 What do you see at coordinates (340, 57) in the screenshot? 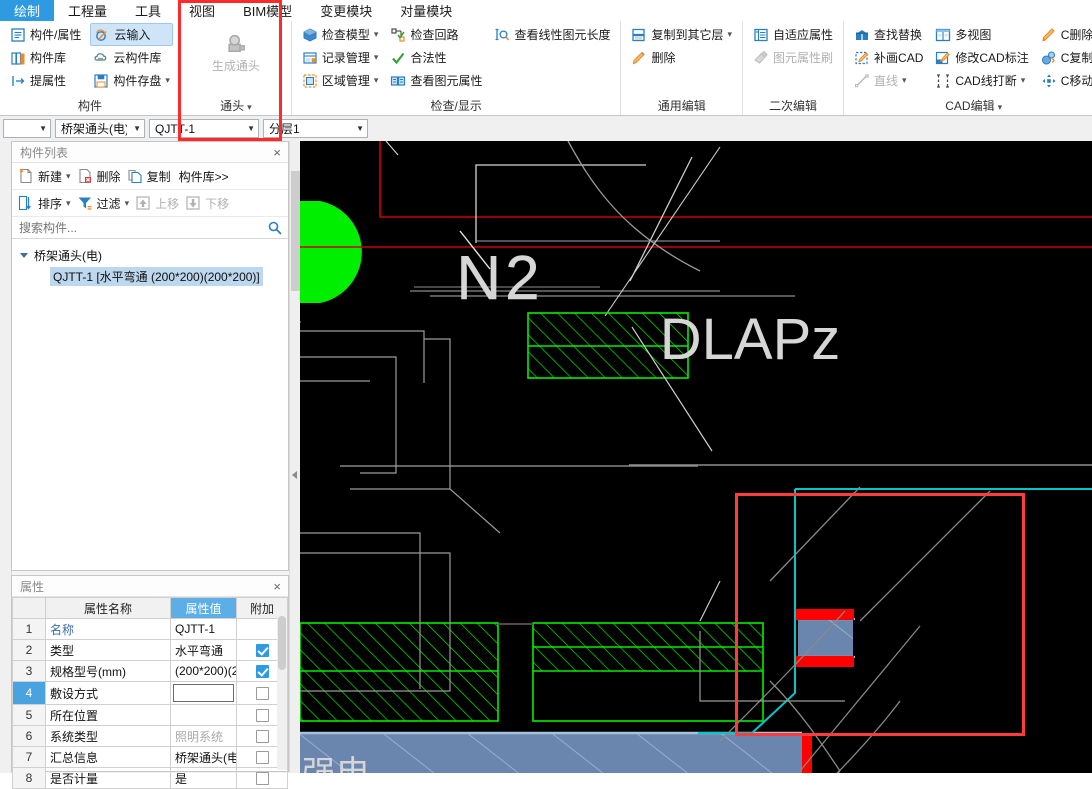
I see `ribbon-button-record-manage: 记录管理 ▾` at bounding box center [340, 57].